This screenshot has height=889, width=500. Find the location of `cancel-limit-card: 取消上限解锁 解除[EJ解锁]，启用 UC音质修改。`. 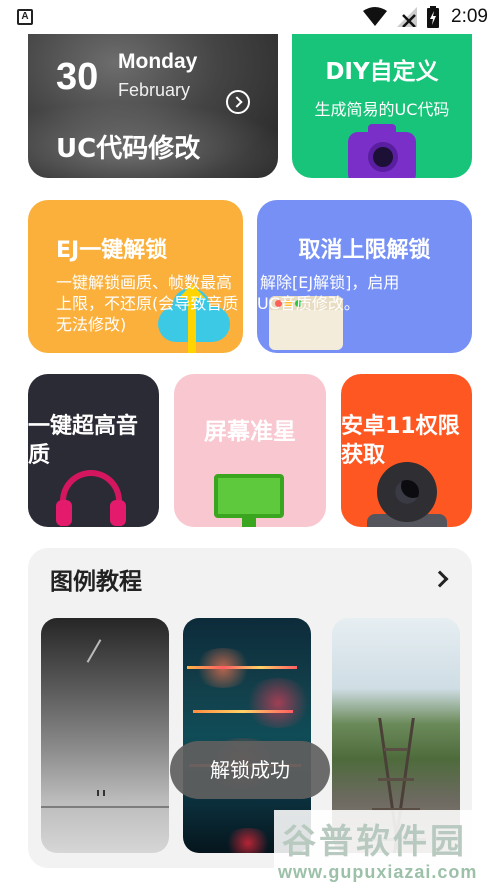

cancel-limit-card: 取消上限解锁 解除[EJ解锁]，启用 UC音质修改。 is located at coordinates (364, 276).